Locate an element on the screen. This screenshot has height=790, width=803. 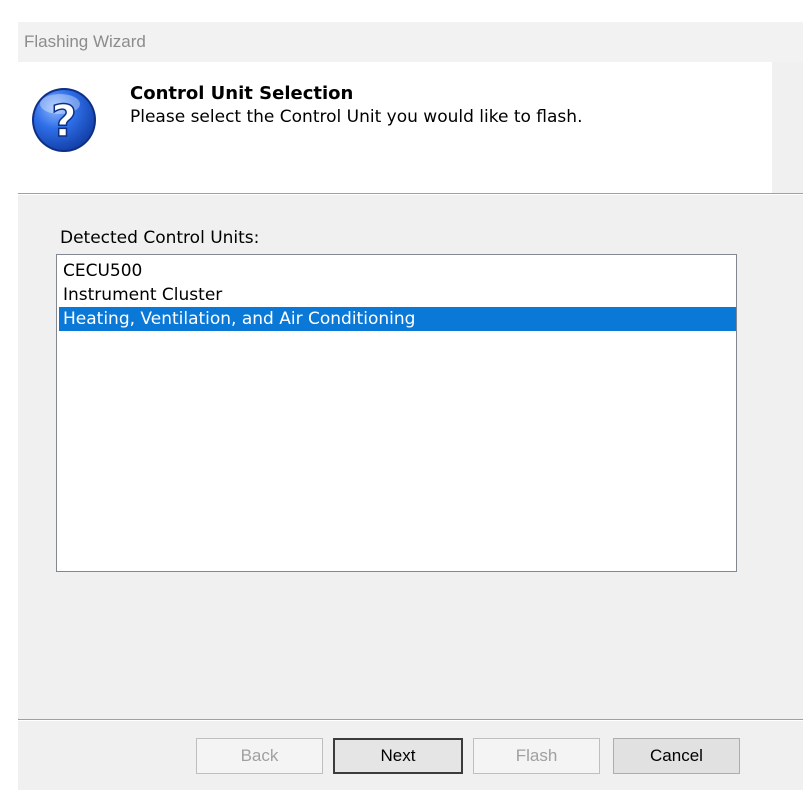
list-item-instrument-cluster: Instrument Cluster is located at coordinates (397, 295).